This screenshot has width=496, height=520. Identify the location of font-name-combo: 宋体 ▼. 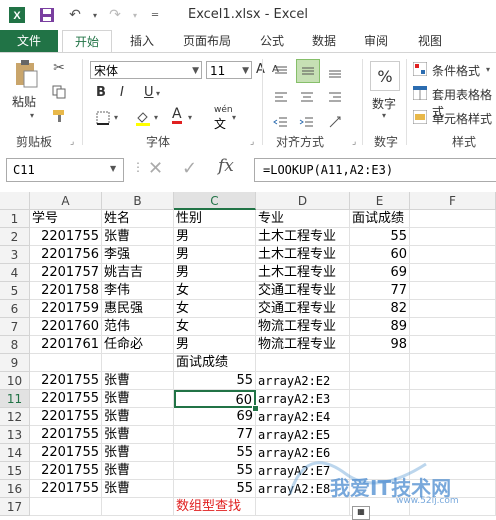
(146, 70).